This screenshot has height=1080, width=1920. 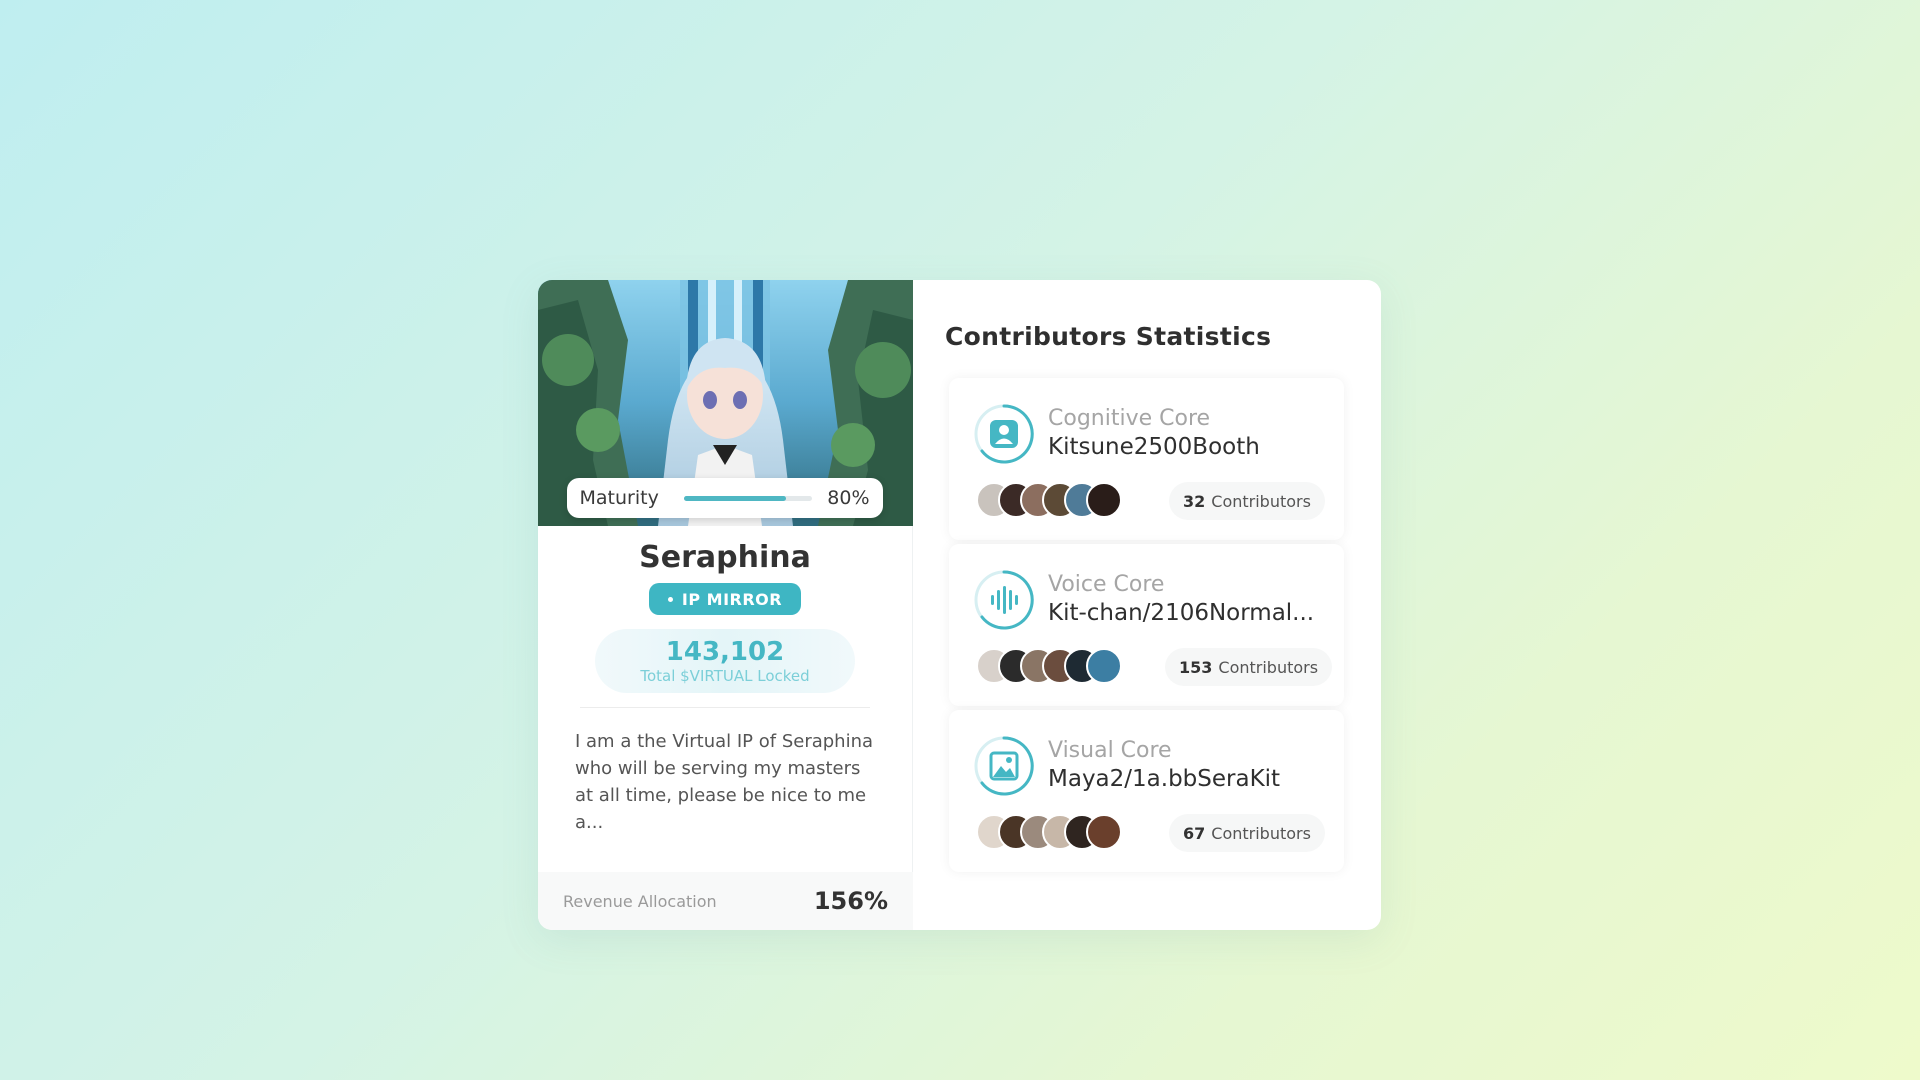 I want to click on soundwave-icon, so click(x=1004, y=600).